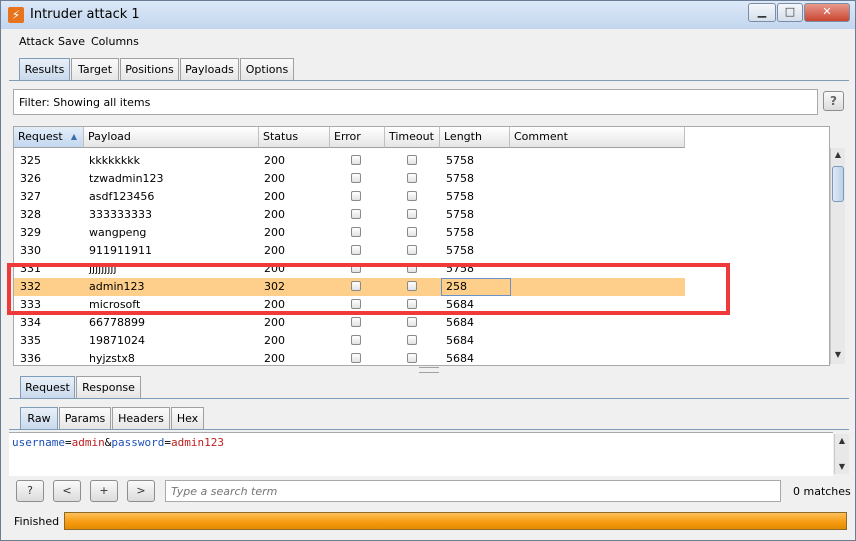 The image size is (856, 541). What do you see at coordinates (71, 41) in the screenshot?
I see `menu-save: Save` at bounding box center [71, 41].